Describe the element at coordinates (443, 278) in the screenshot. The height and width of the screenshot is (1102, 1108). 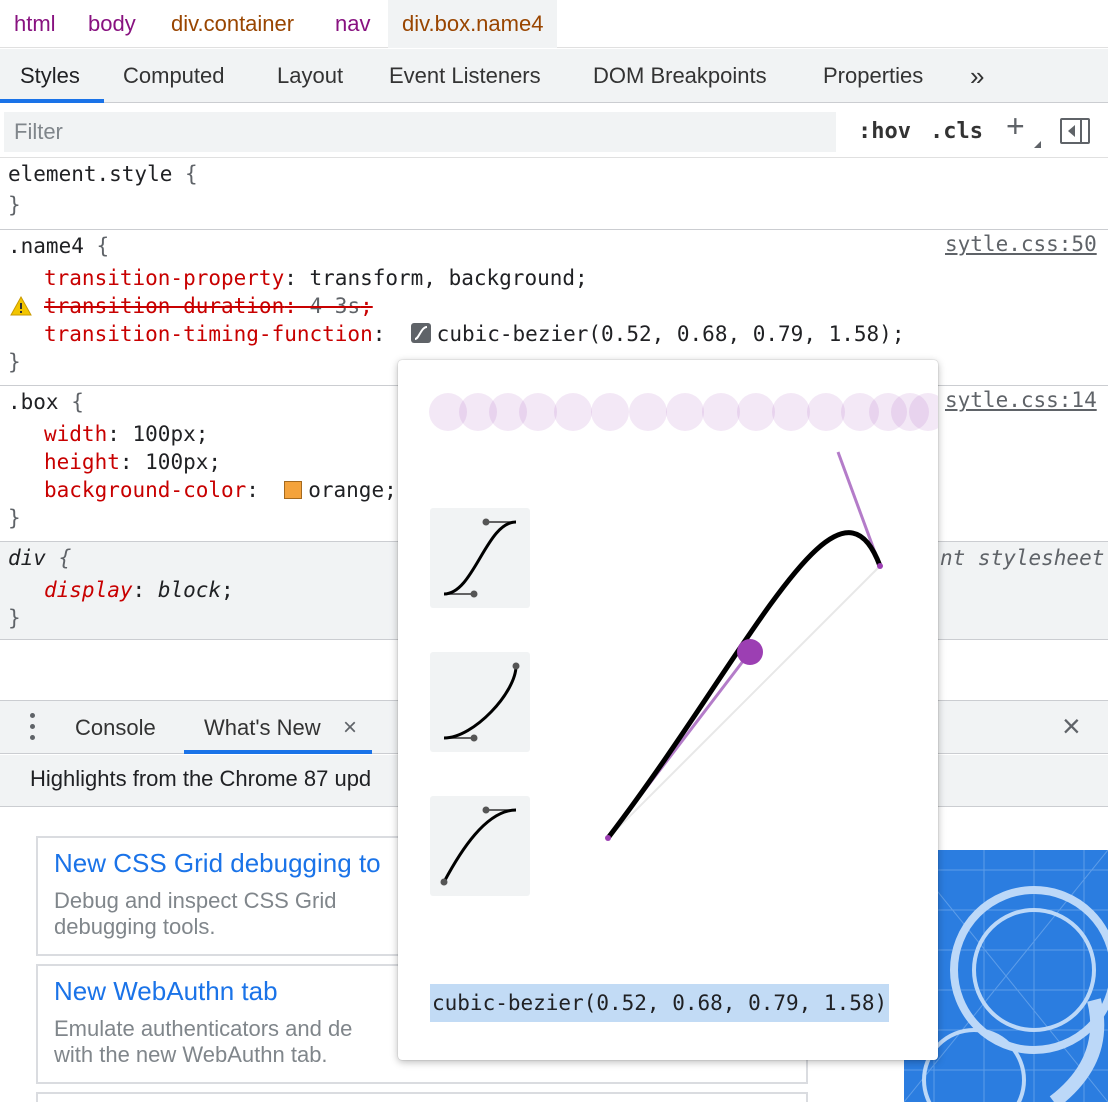
I see `property-value: transform, background` at that location.